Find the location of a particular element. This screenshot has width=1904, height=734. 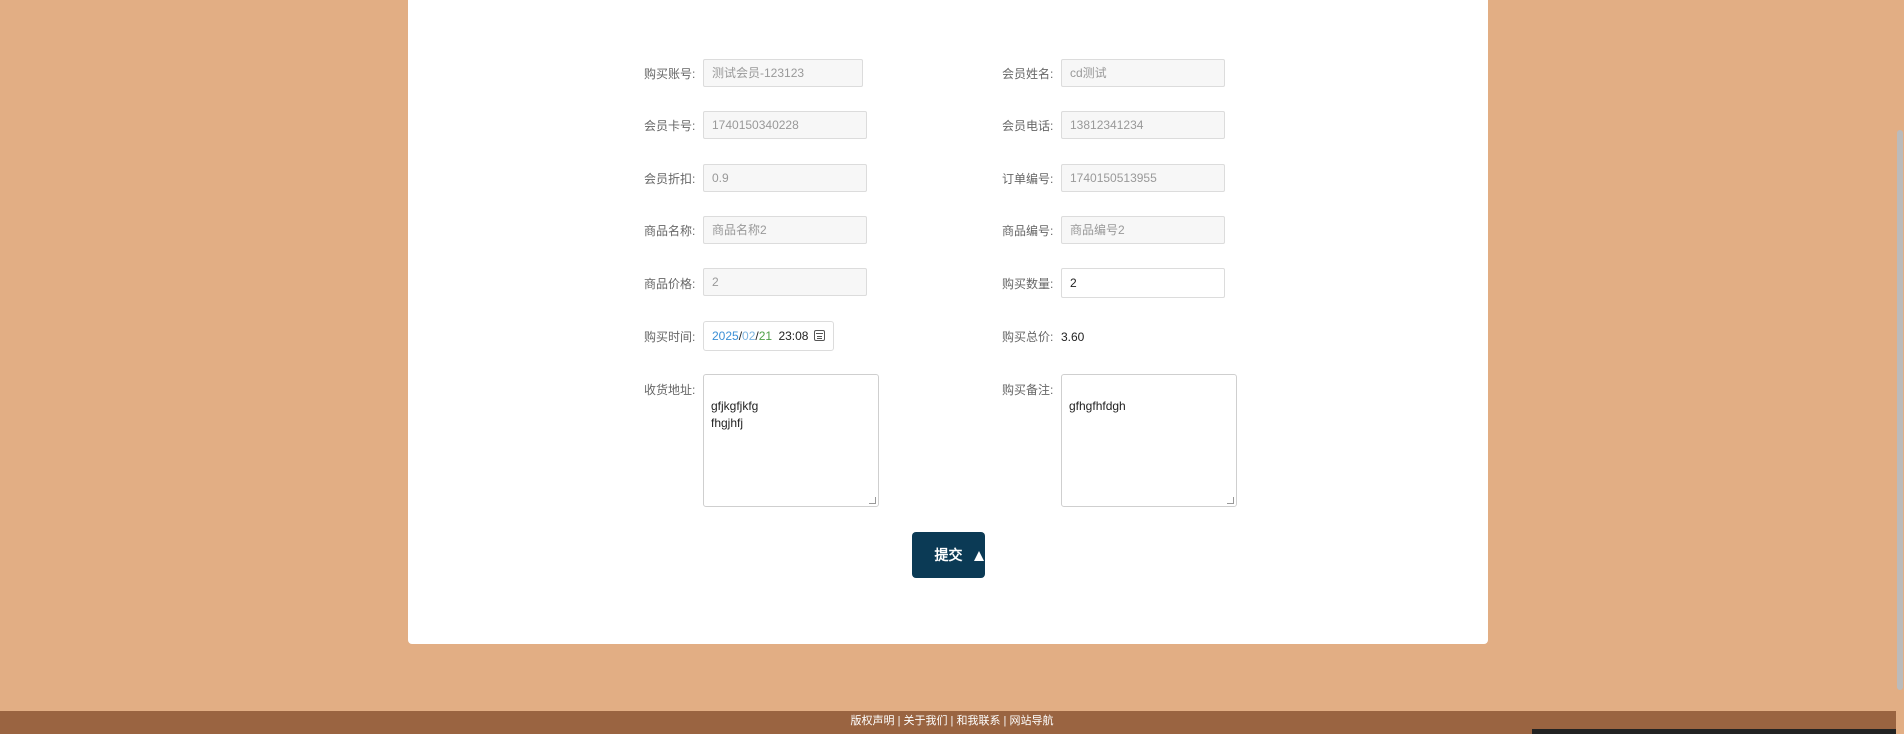

member-name-label: 会员姓名: is located at coordinates (1028, 74).